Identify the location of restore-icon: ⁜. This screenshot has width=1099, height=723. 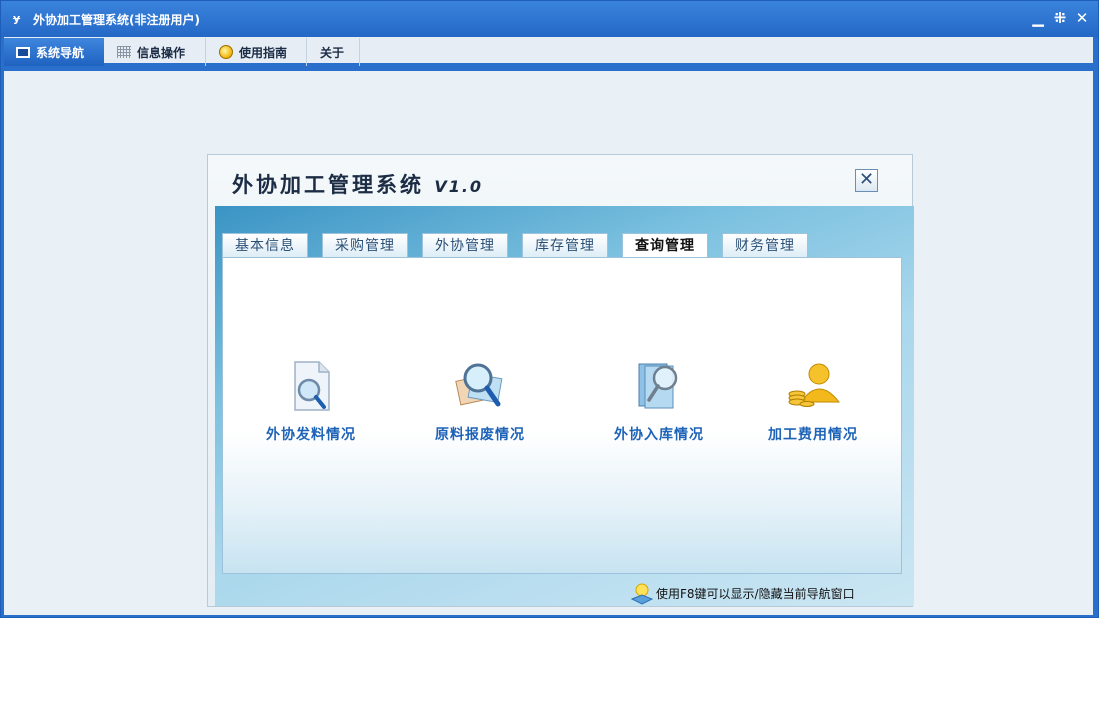
(1060, 18).